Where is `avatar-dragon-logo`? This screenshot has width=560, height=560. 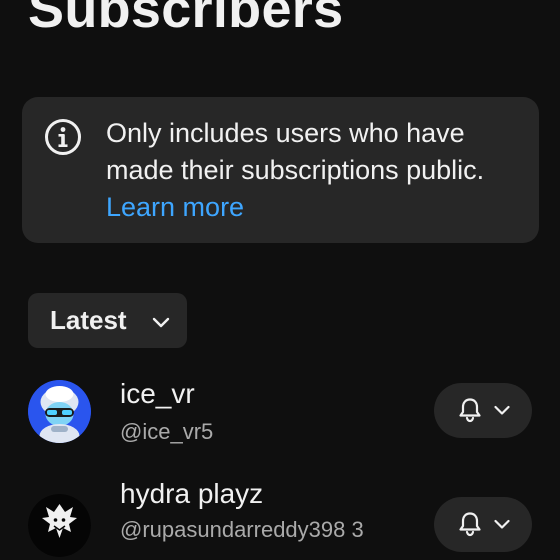 avatar-dragon-logo is located at coordinates (59, 525).